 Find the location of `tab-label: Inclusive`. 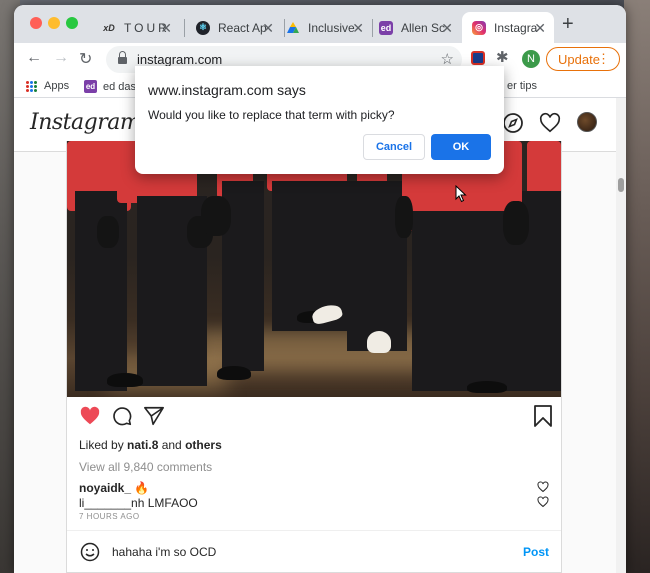

tab-label: Inclusive is located at coordinates (331, 27).